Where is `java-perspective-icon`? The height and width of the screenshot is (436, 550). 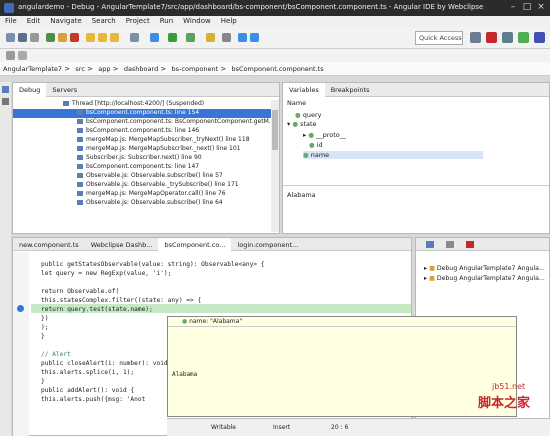
java-perspective-icon is located at coordinates (507, 37).